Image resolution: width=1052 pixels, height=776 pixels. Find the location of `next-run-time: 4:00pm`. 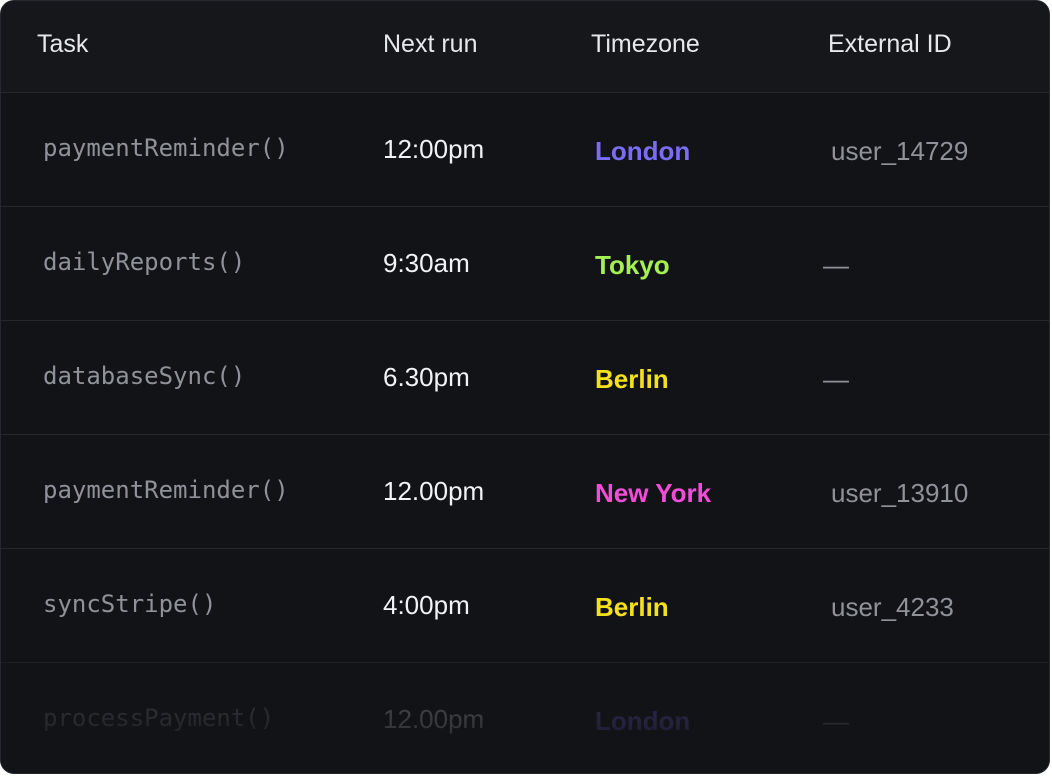

next-run-time: 4:00pm is located at coordinates (426, 605).